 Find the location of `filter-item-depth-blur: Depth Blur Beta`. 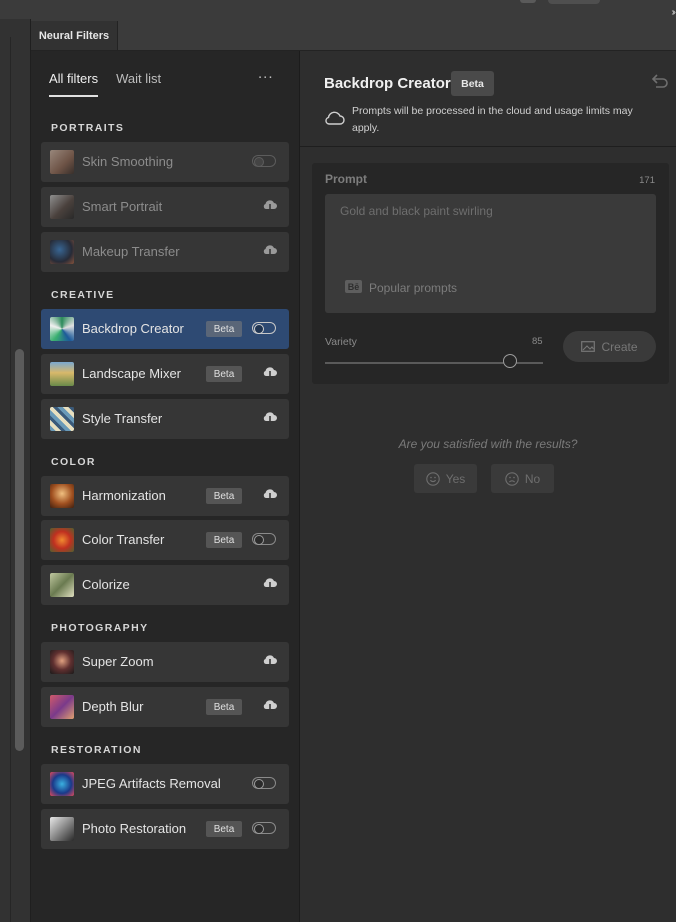

filter-item-depth-blur: Depth Blur Beta is located at coordinates (165, 707).